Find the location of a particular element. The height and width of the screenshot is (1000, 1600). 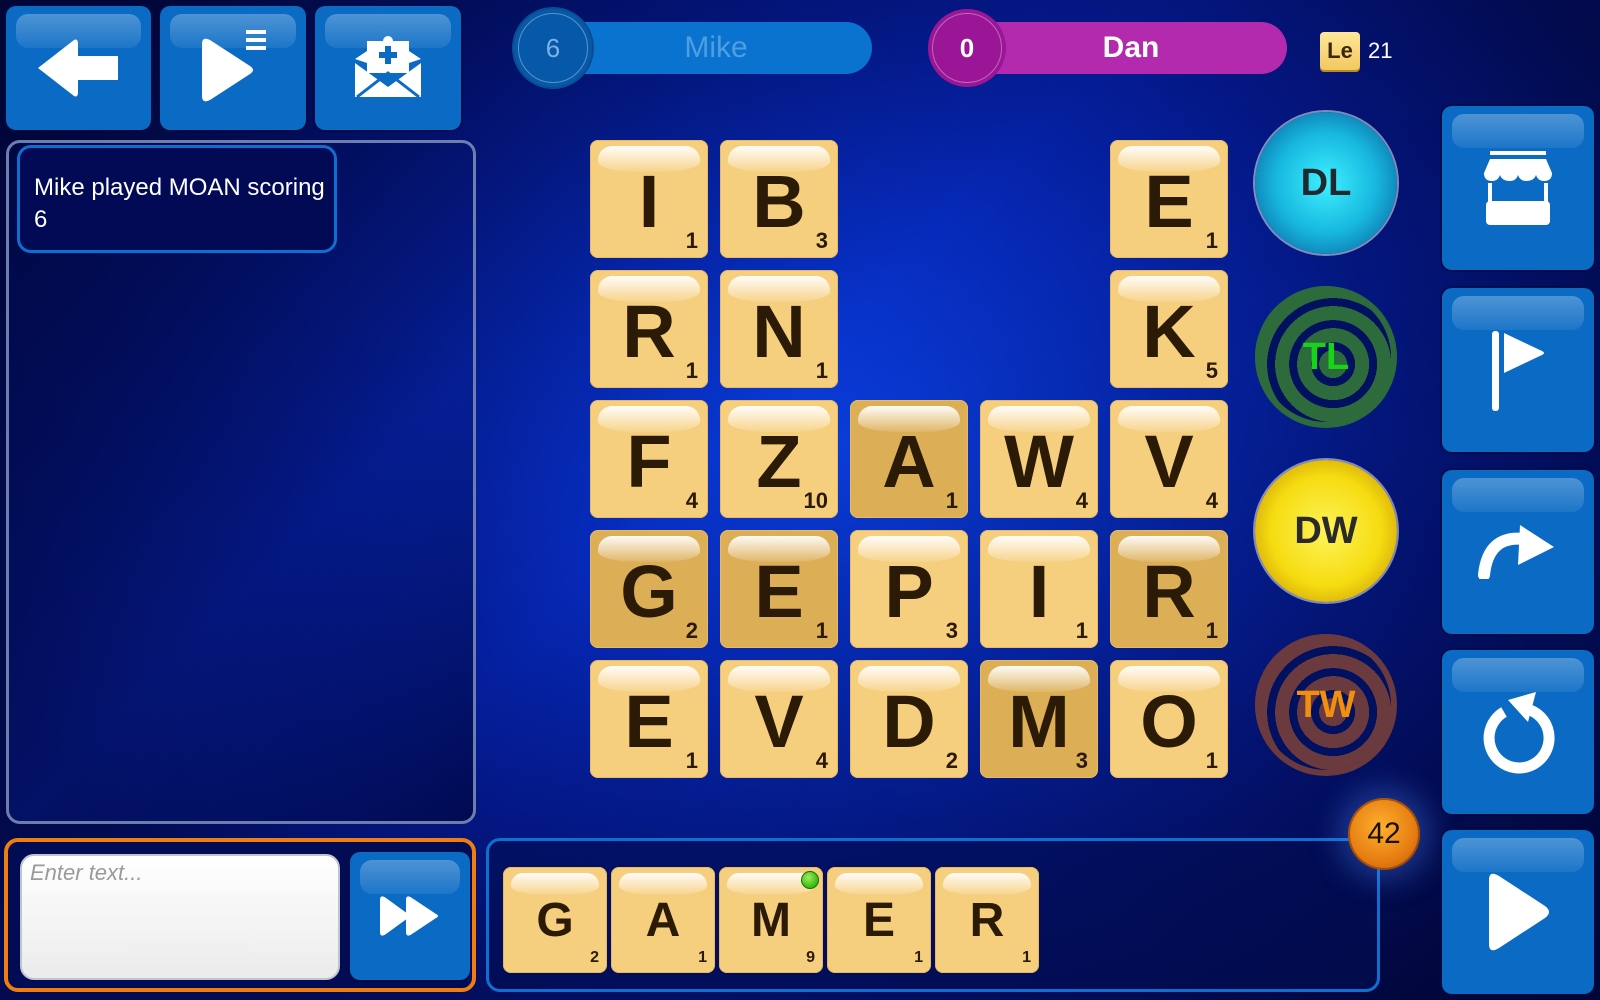

triple-letter-label: TL is located at coordinates (1326, 356).